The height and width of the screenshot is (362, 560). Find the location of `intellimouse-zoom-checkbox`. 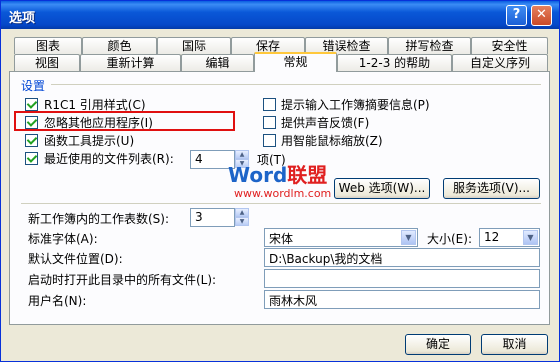

intellimouse-zoom-checkbox is located at coordinates (269, 140).